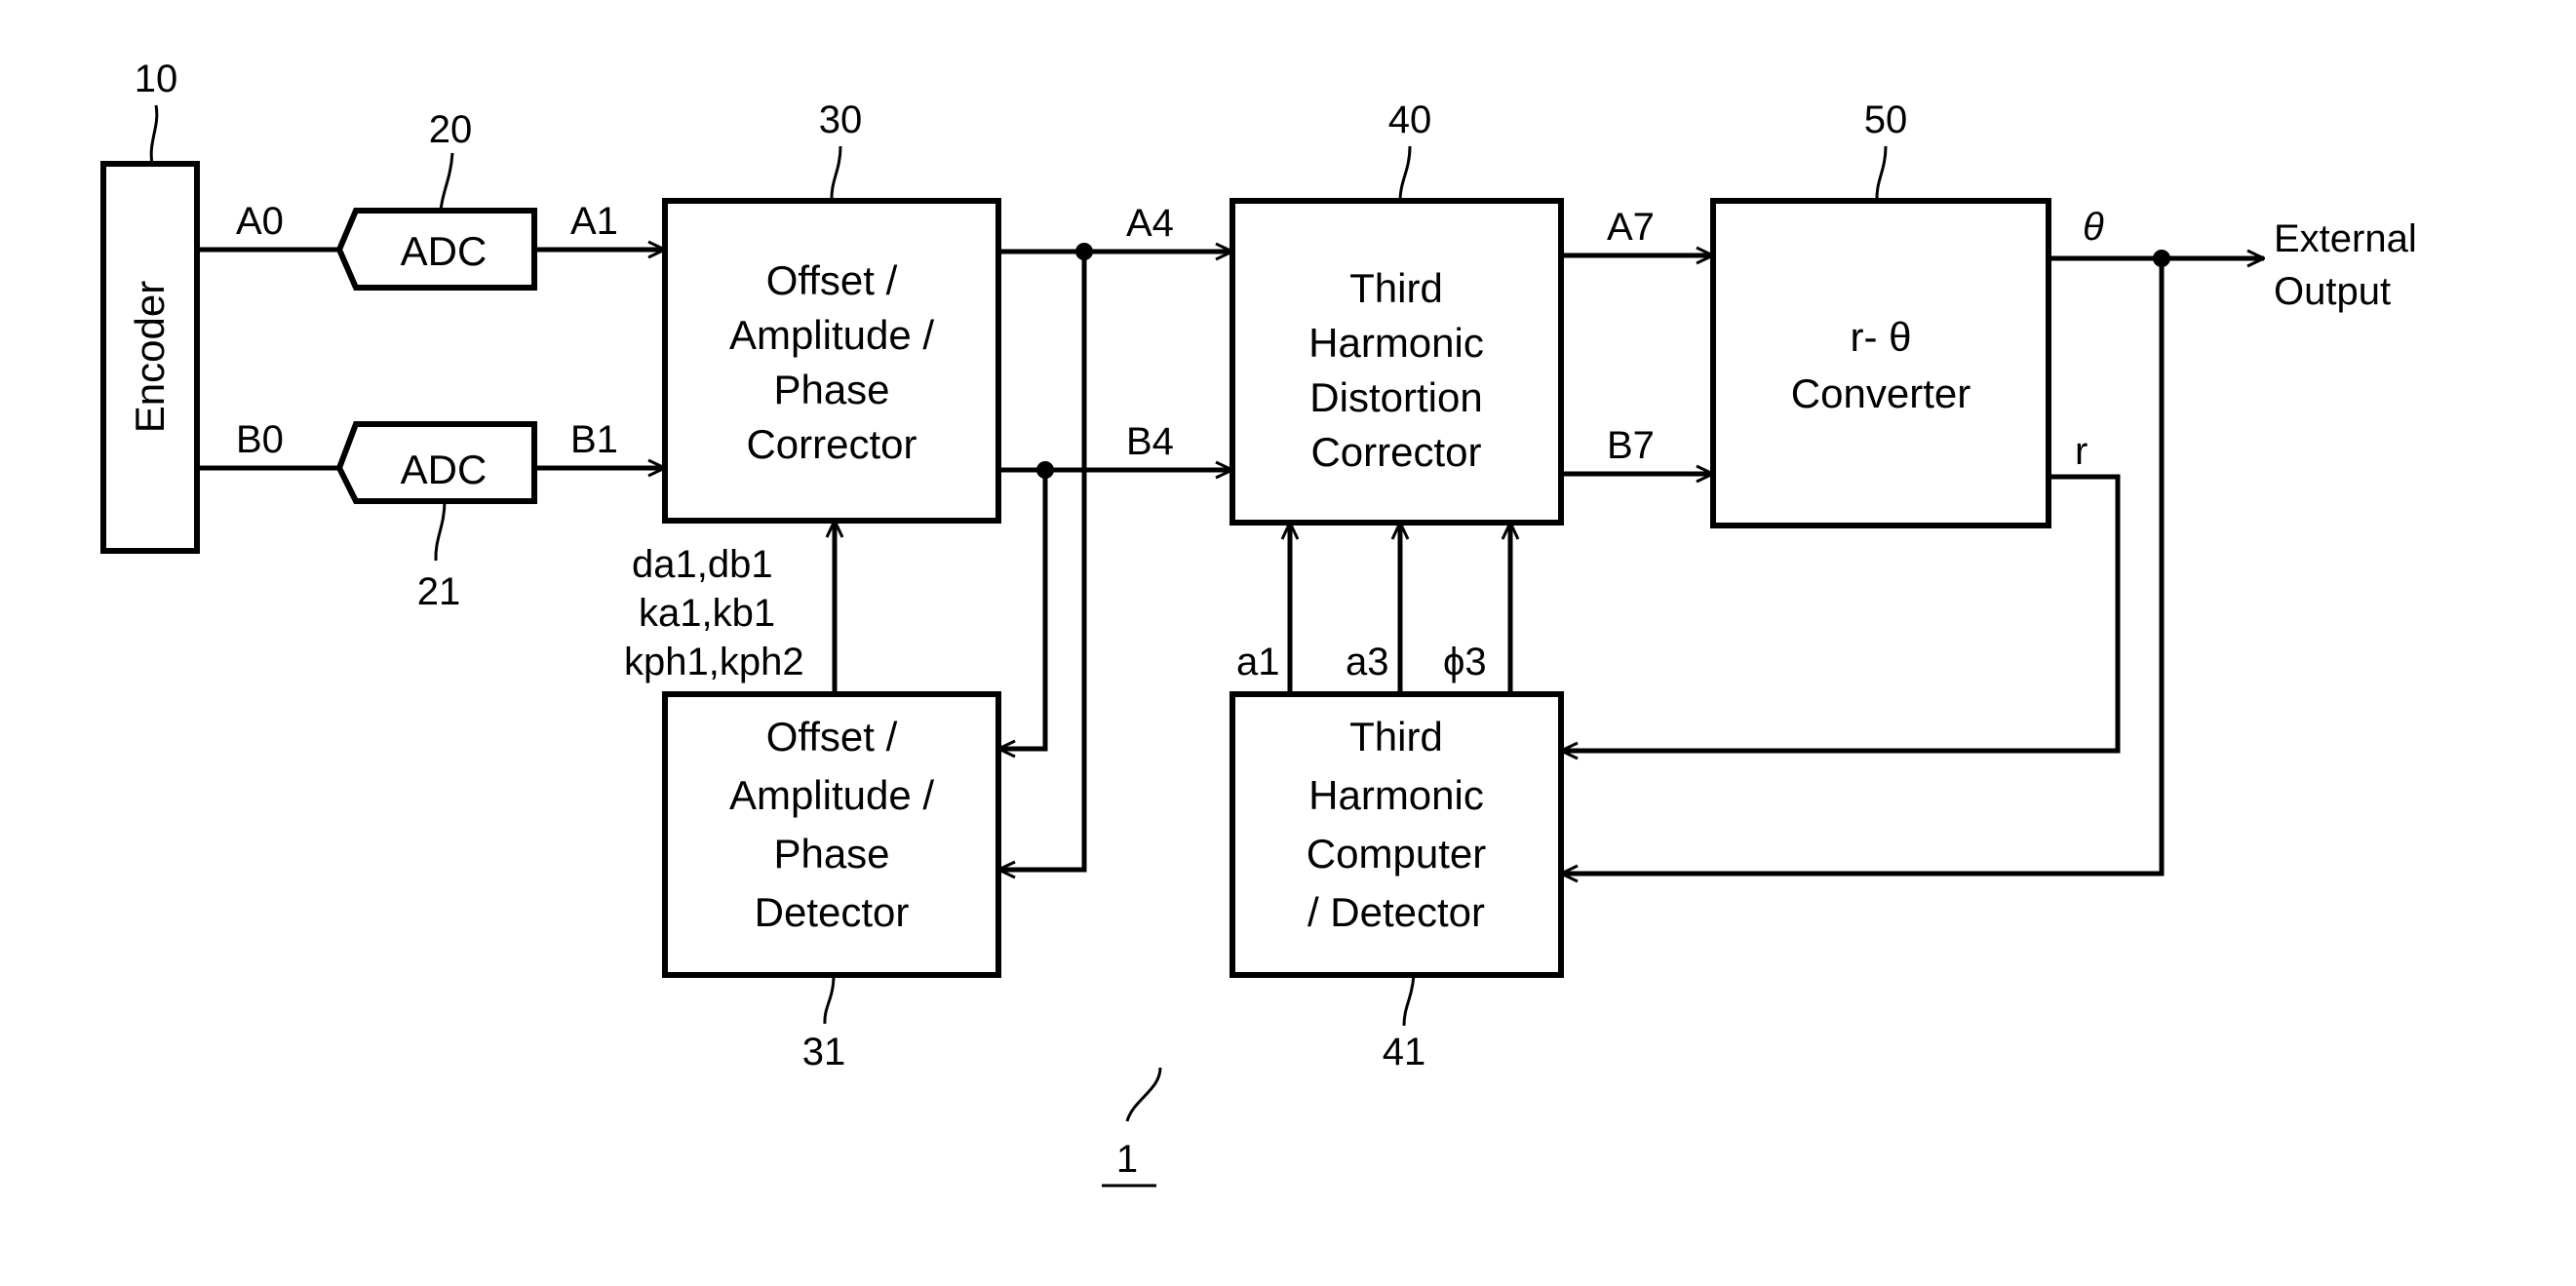 The height and width of the screenshot is (1286, 2576). Describe the element at coordinates (260, 221) in the screenshot. I see `signal-a0: A0` at that location.